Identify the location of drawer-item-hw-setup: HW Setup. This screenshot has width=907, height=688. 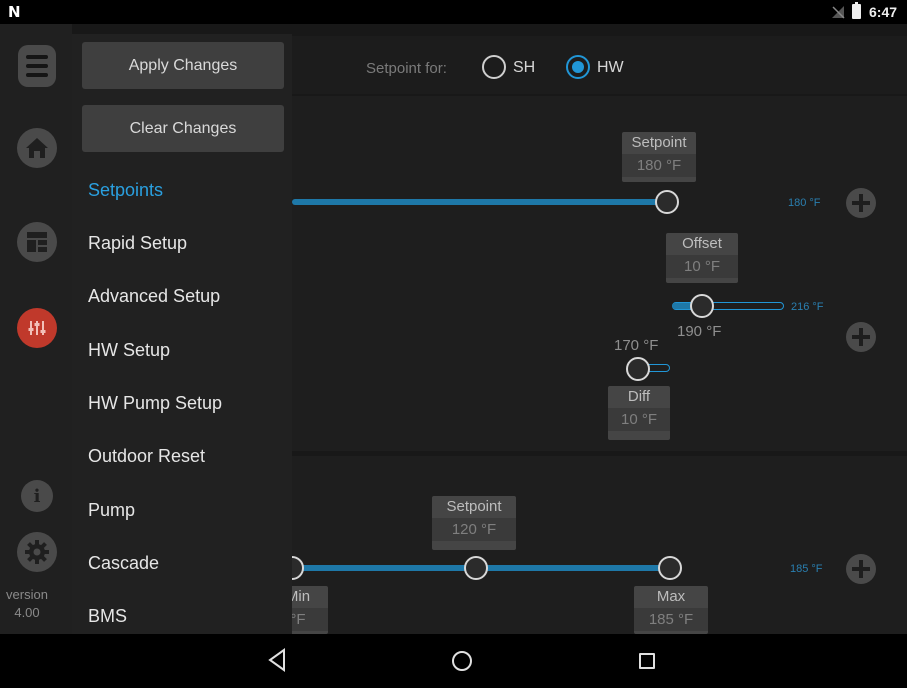
(129, 350).